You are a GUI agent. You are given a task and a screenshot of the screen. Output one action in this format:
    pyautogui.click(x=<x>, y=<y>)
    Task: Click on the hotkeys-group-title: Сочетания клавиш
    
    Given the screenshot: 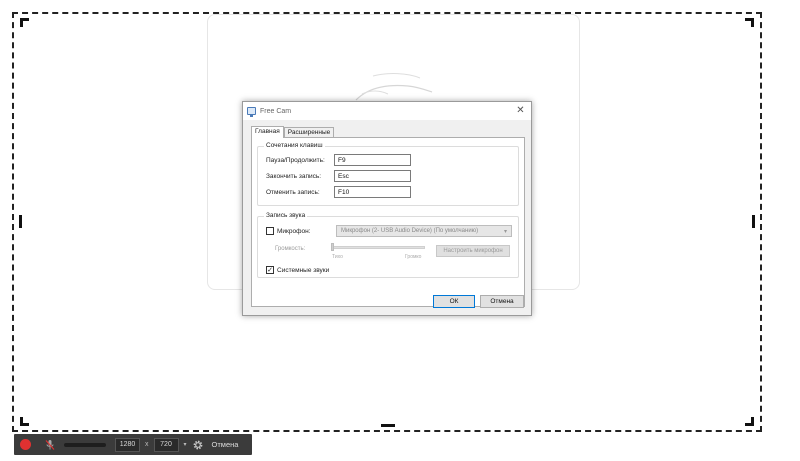 What is the action you would take?
    pyautogui.click(x=294, y=145)
    